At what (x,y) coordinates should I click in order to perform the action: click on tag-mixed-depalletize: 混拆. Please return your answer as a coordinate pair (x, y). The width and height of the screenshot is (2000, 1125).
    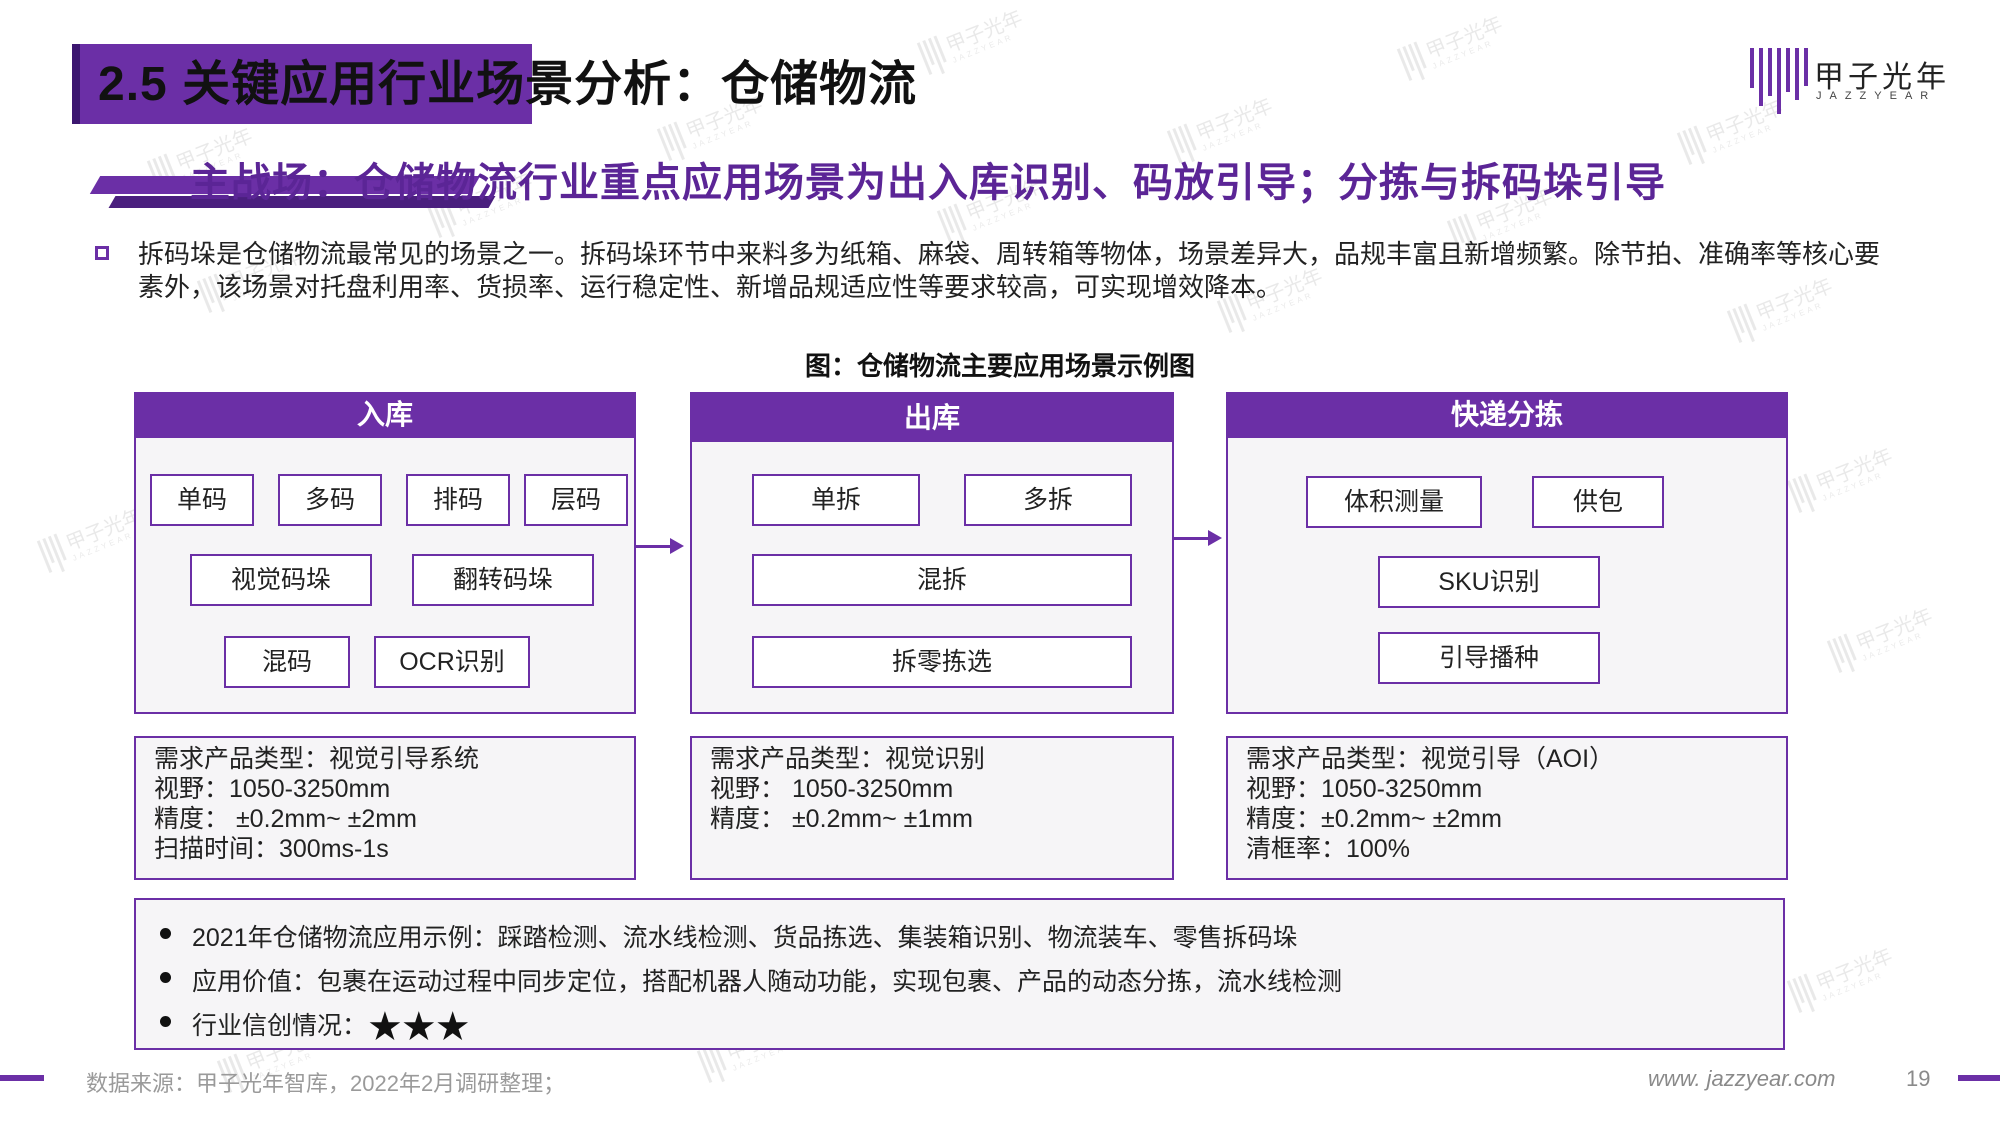
    Looking at the image, I should click on (942, 580).